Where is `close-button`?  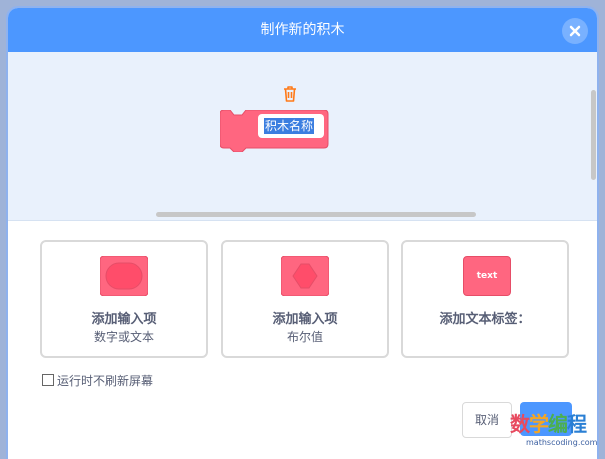 close-button is located at coordinates (575, 31).